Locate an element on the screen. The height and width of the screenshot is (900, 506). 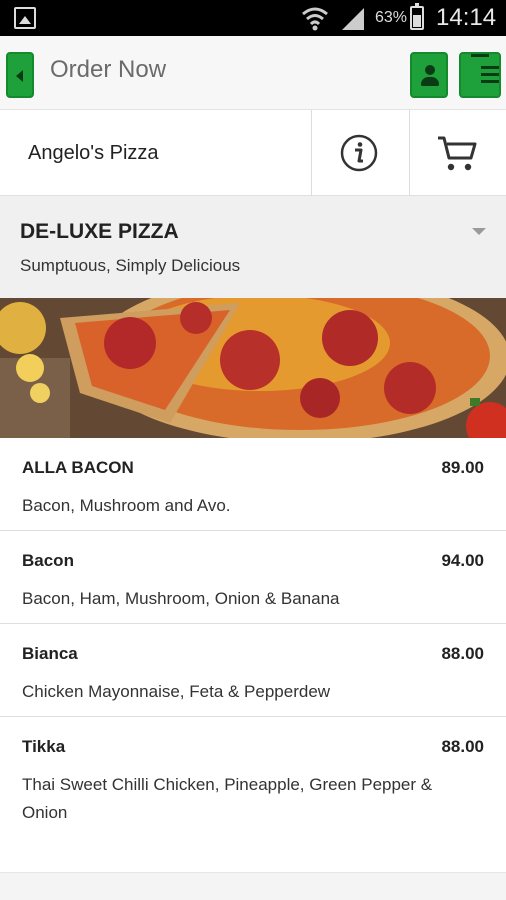
list-footer is located at coordinates (253, 886).